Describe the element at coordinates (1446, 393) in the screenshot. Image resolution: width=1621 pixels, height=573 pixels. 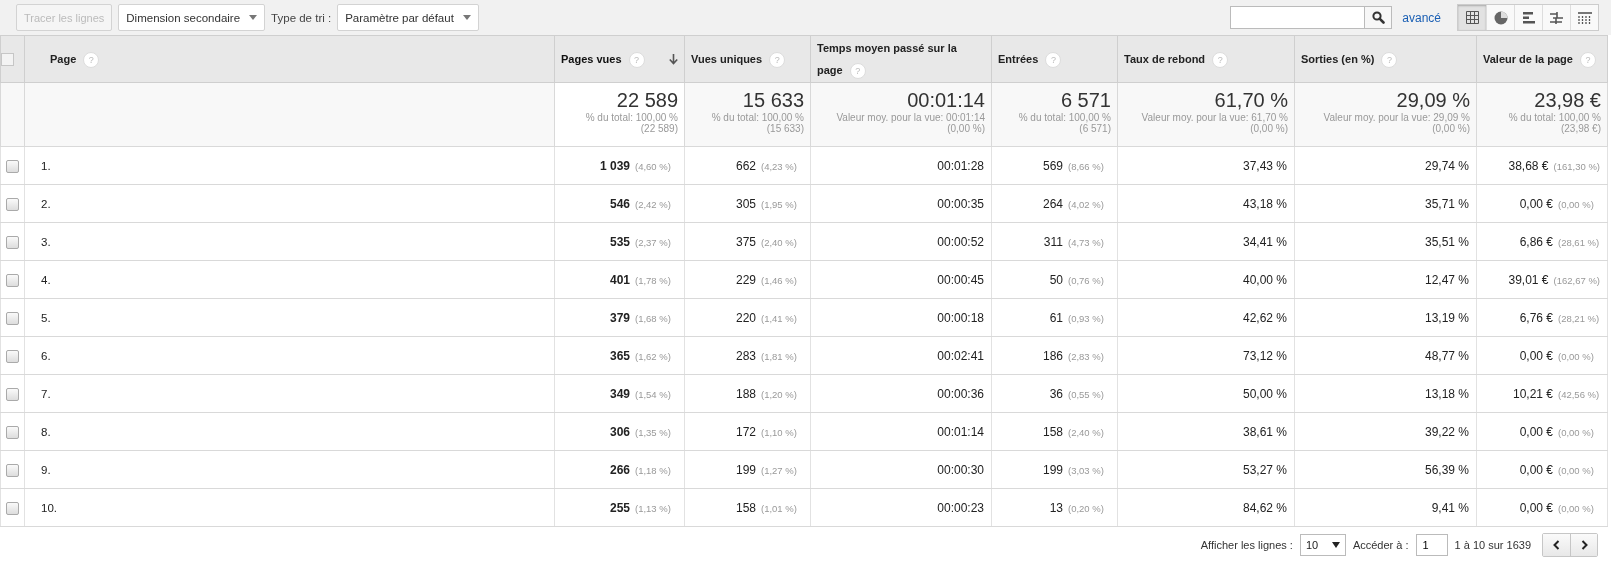
I see `table-cell: 13,18 %` at that location.